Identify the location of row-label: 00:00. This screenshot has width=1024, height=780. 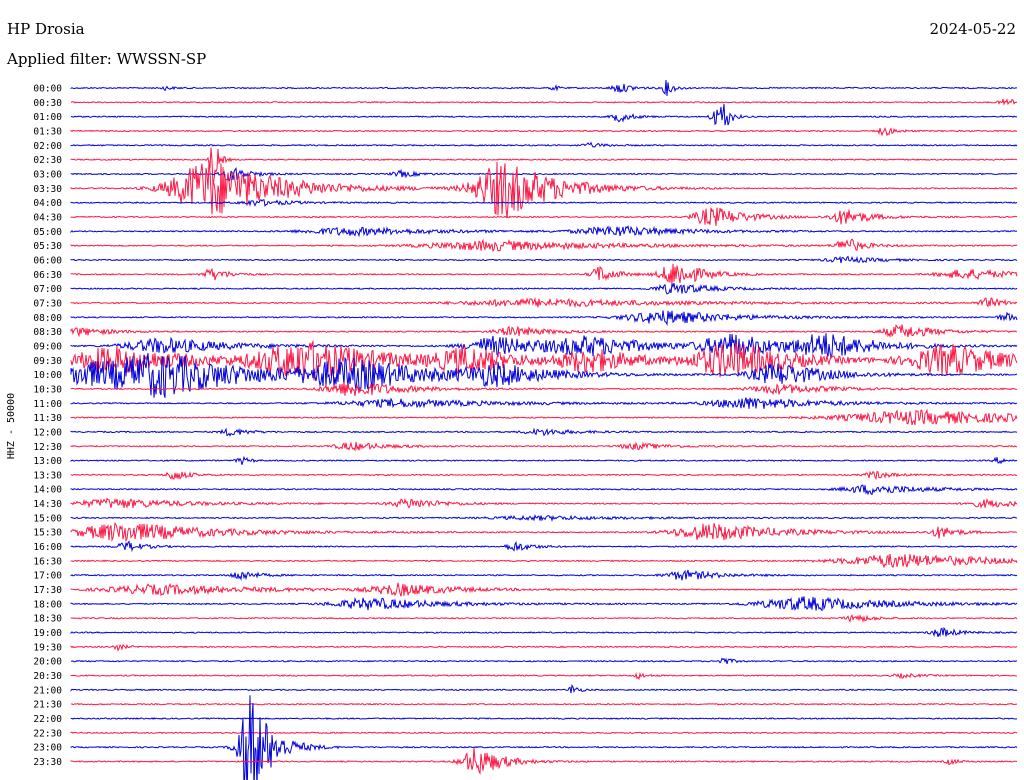
(47, 89).